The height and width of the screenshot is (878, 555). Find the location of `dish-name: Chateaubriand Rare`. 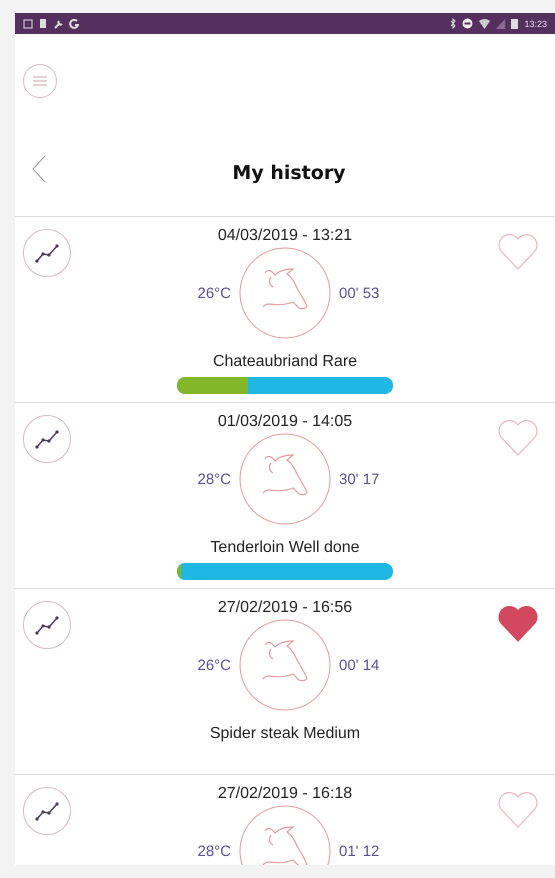

dish-name: Chateaubriand Rare is located at coordinates (285, 362).